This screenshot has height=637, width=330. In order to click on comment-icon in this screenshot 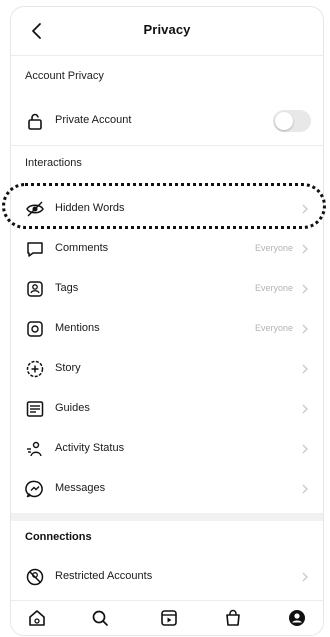, I will do `click(35, 249)`.